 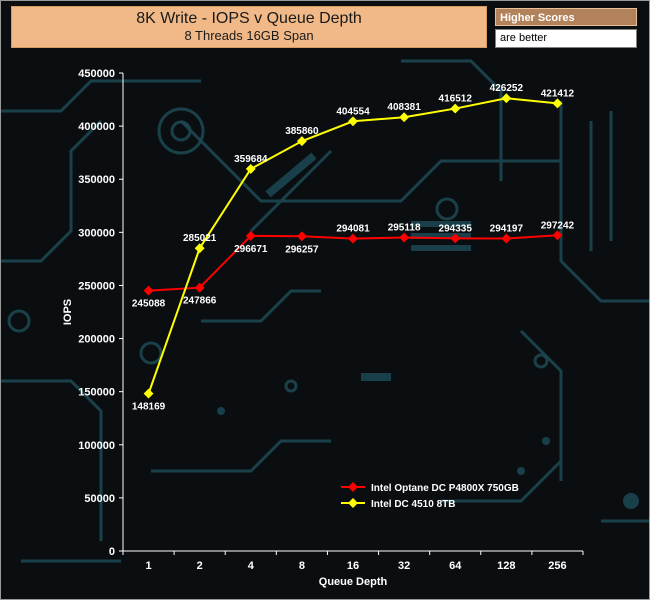 What do you see at coordinates (353, 566) in the screenshot?
I see `x-tick-label: 16` at bounding box center [353, 566].